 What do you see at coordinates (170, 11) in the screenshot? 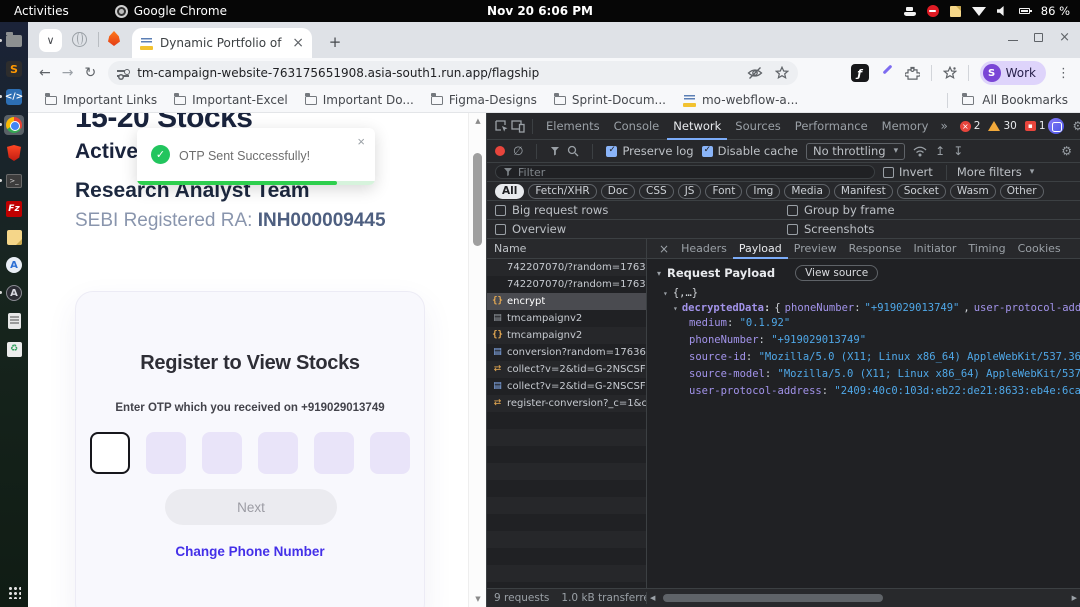
I see `focused-app-menu: Google Chrome` at bounding box center [170, 11].